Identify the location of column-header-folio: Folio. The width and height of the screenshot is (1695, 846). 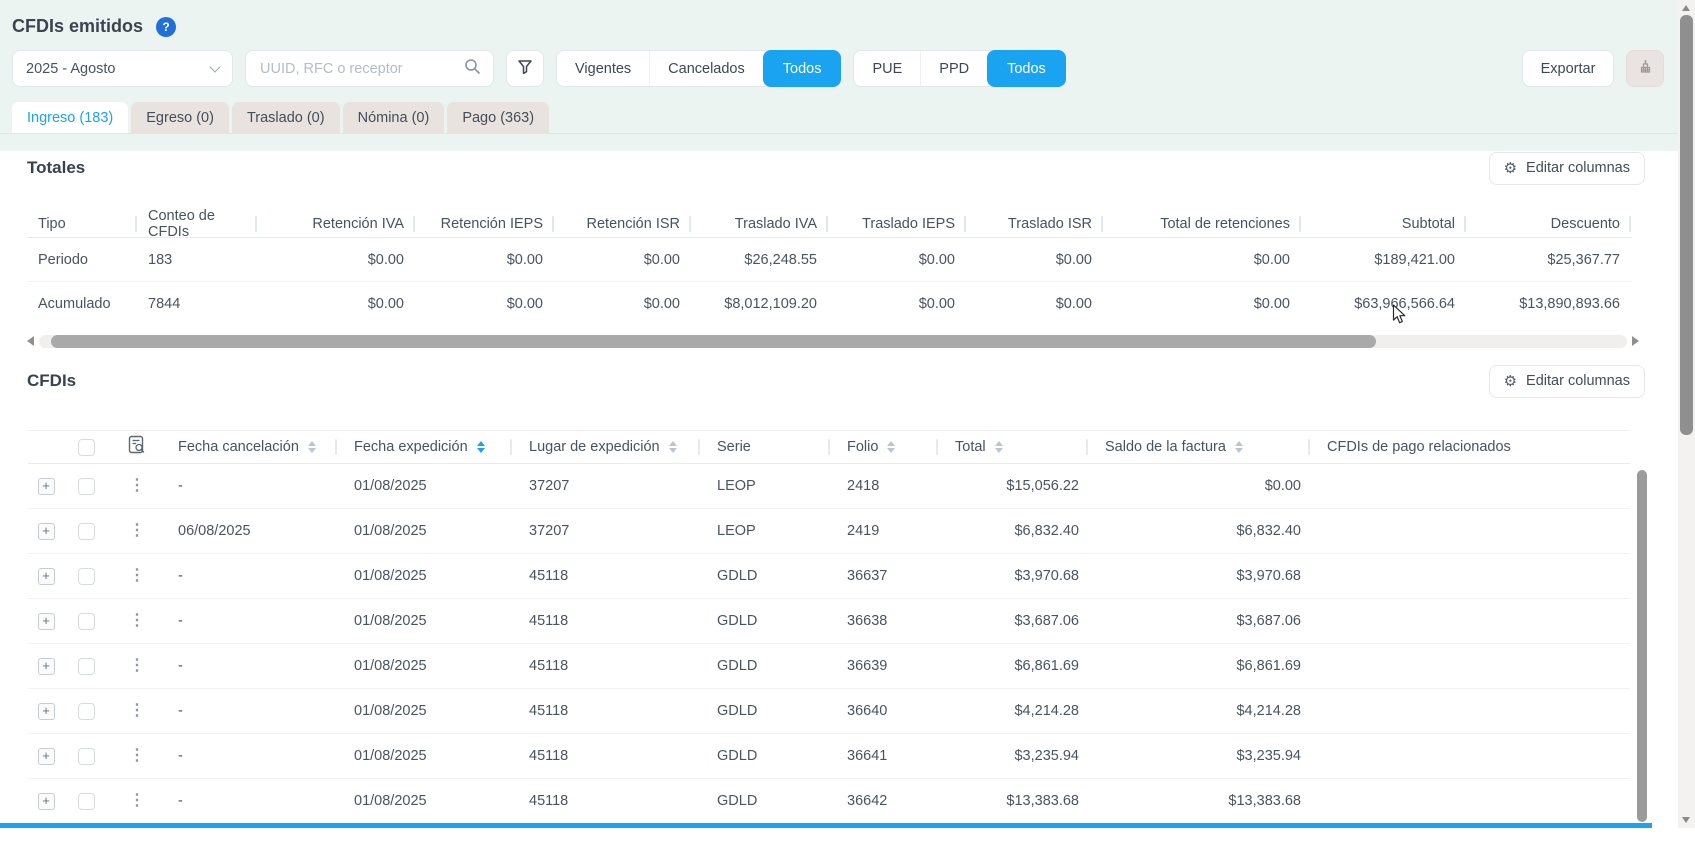
(889, 447).